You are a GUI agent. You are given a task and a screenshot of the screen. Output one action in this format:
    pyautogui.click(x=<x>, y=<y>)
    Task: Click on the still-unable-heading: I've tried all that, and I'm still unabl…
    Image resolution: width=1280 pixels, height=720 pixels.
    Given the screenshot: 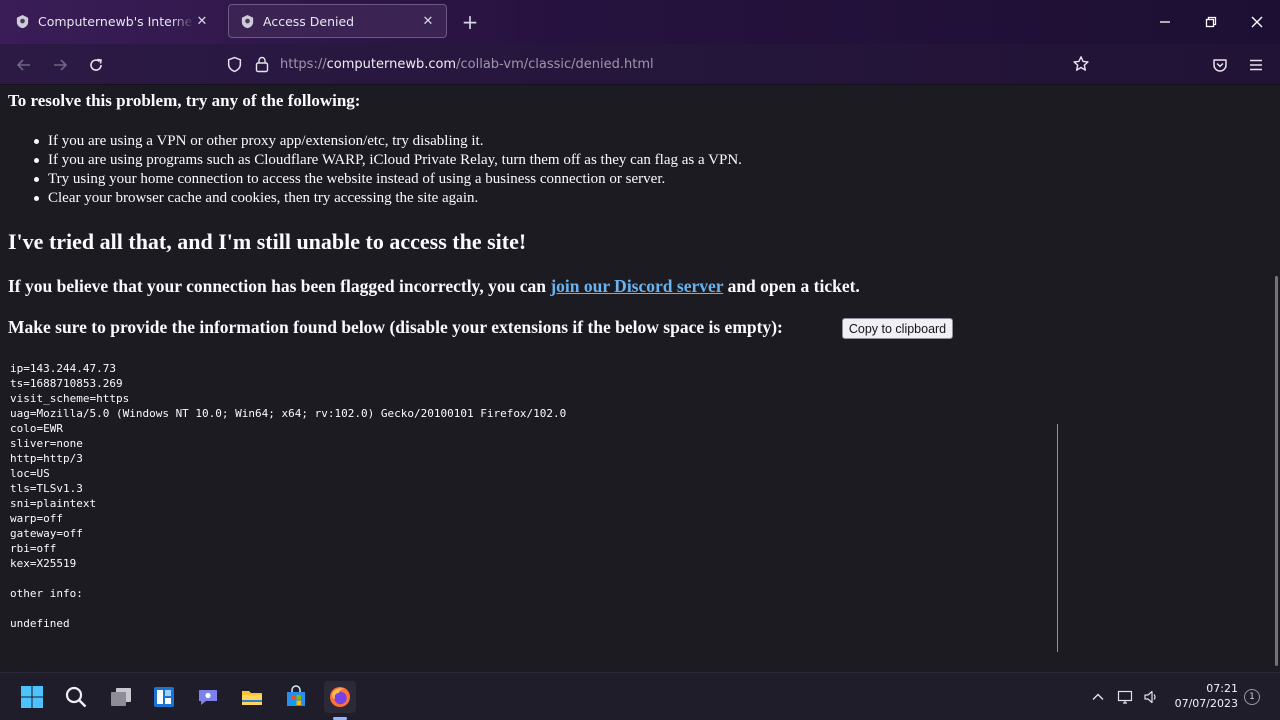 What is the action you would take?
    pyautogui.click(x=267, y=241)
    